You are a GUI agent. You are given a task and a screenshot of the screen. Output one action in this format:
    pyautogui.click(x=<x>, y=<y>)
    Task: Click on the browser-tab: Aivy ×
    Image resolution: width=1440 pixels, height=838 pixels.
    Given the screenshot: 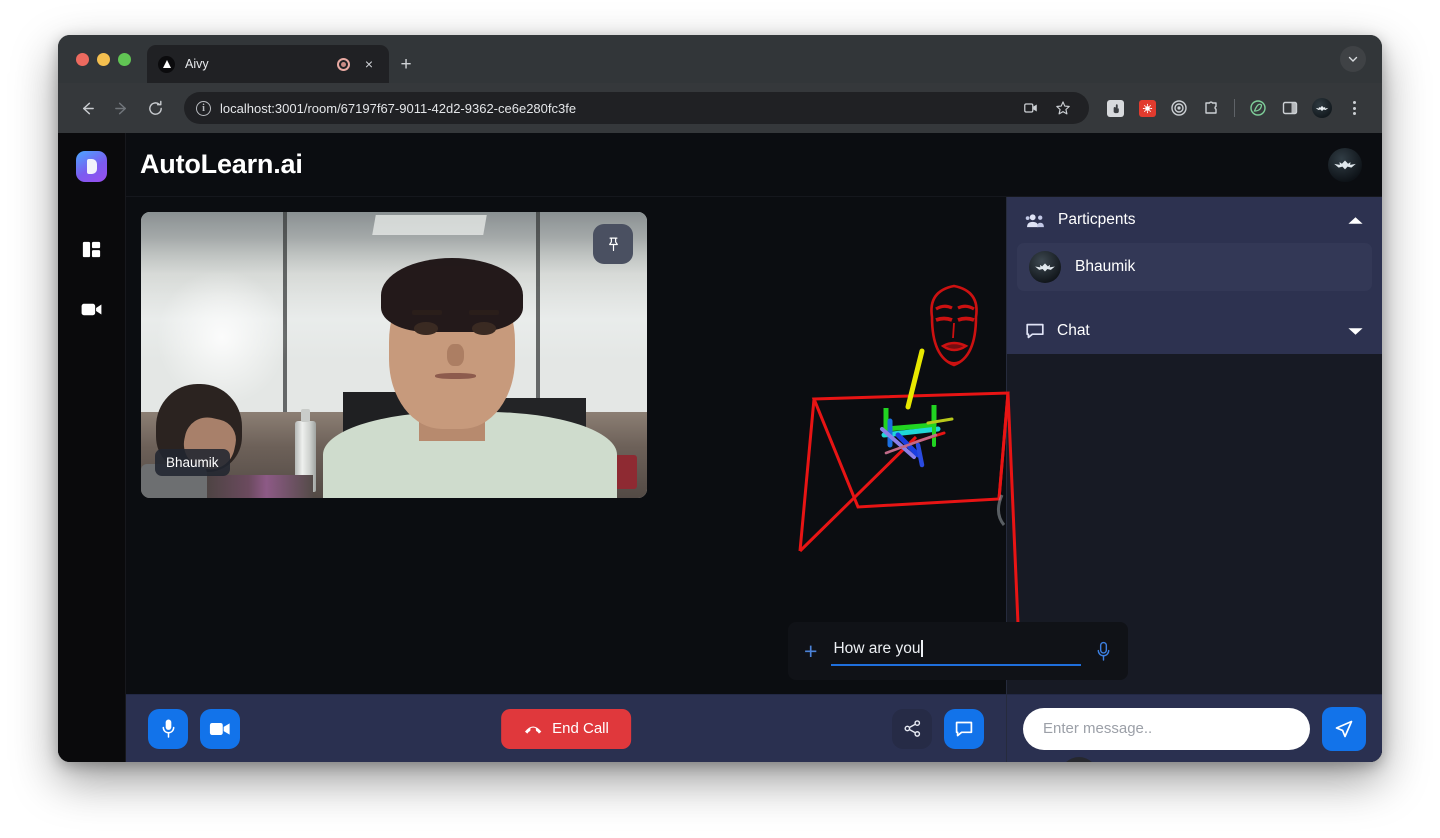 What is the action you would take?
    pyautogui.click(x=268, y=64)
    